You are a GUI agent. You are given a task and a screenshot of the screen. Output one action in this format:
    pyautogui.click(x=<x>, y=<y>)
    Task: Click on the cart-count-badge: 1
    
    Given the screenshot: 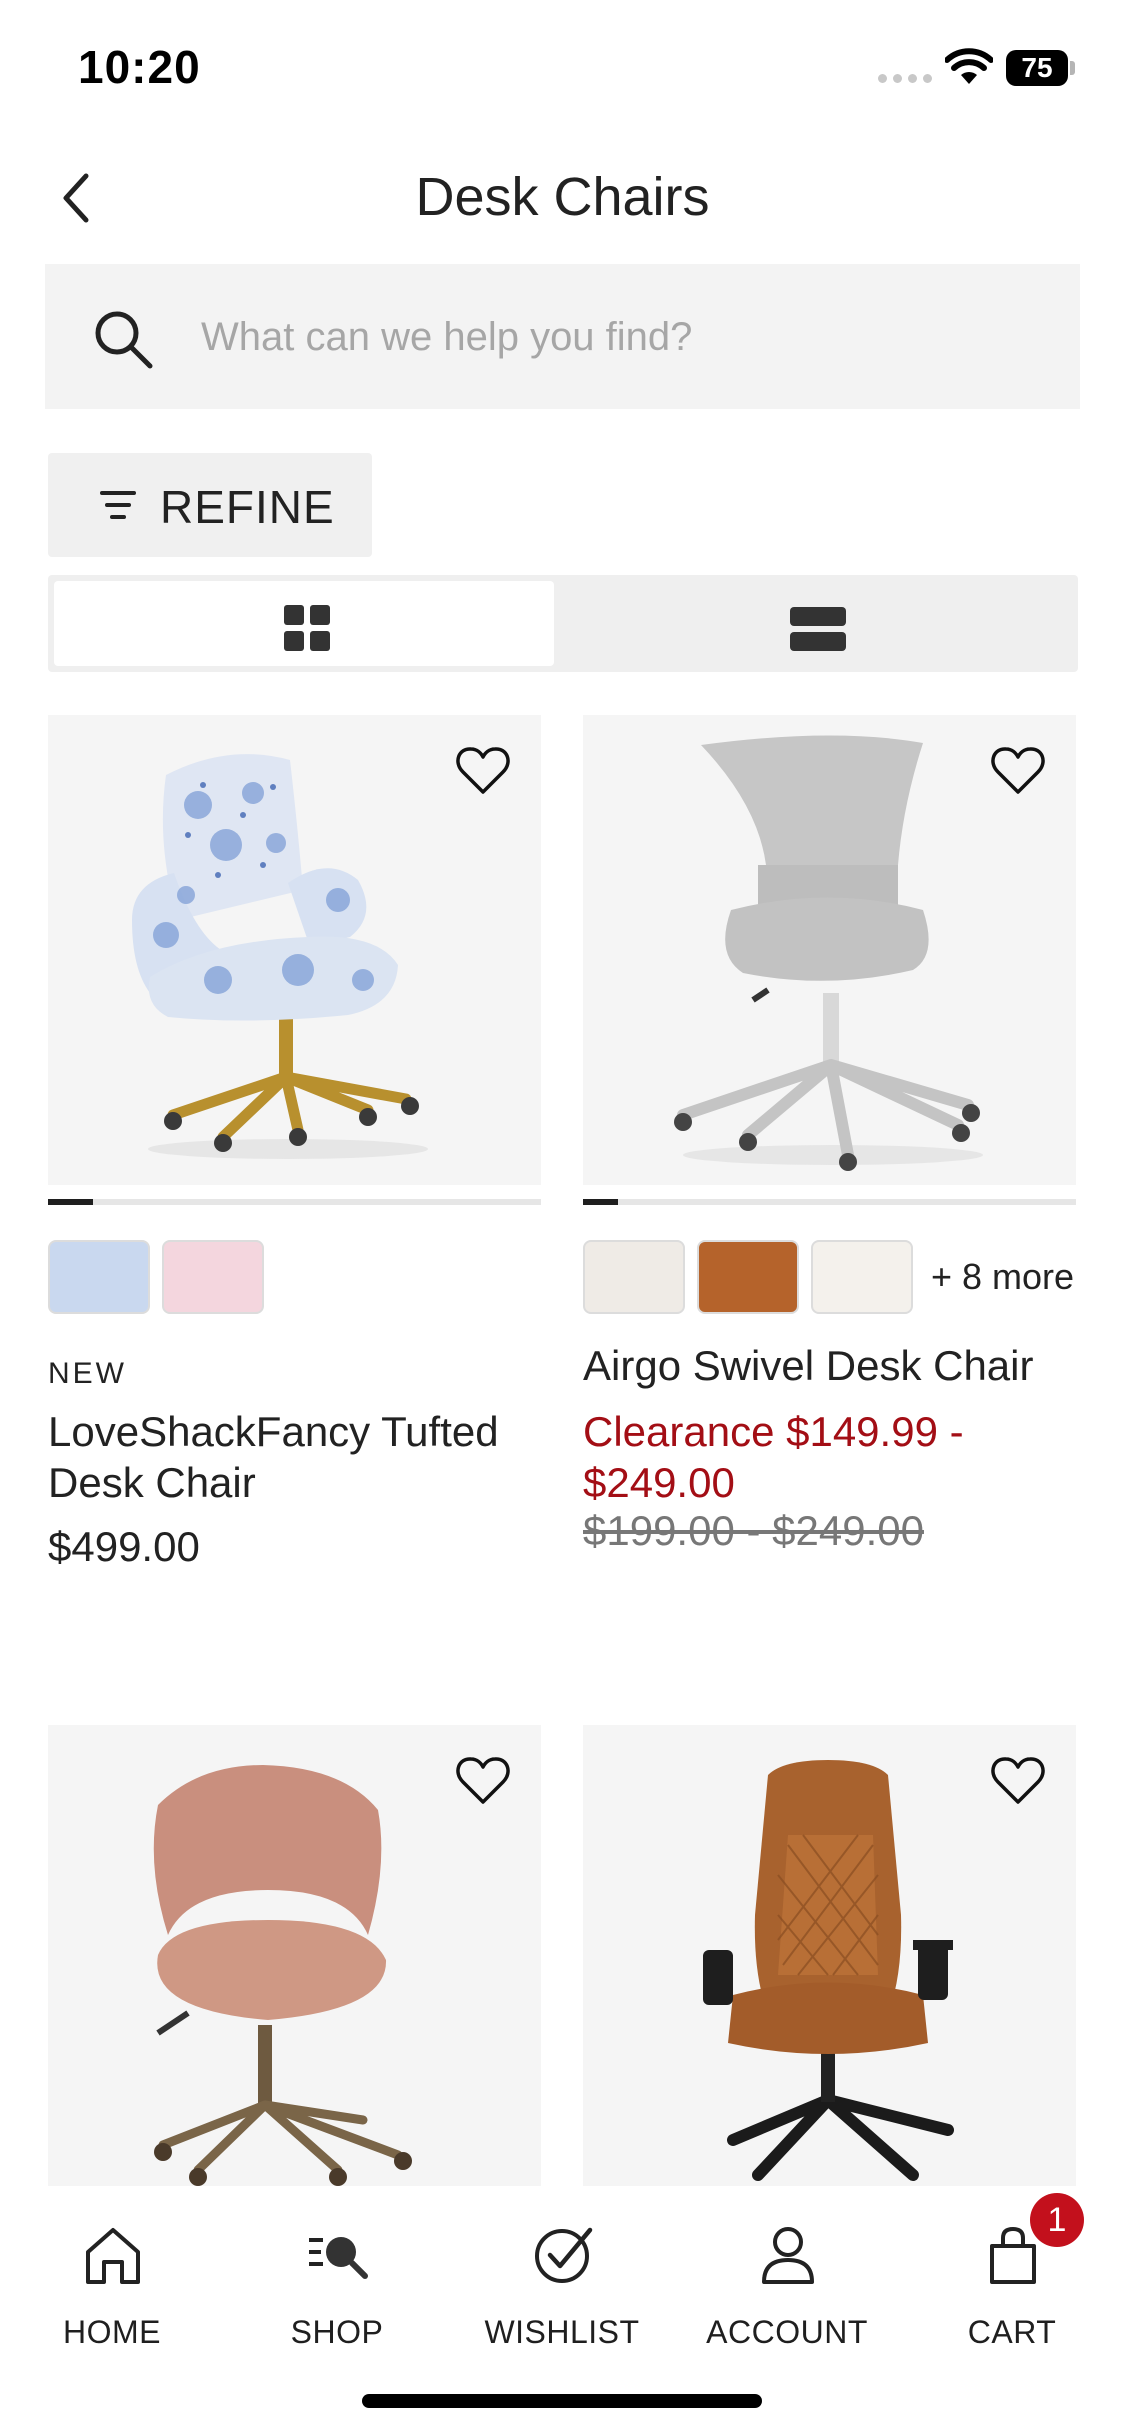 What is the action you would take?
    pyautogui.click(x=1057, y=2220)
    